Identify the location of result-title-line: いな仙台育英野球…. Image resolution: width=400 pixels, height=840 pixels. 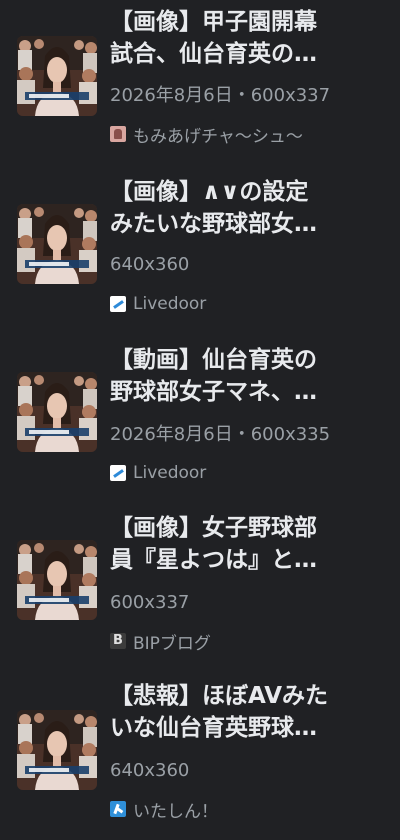
(213, 728).